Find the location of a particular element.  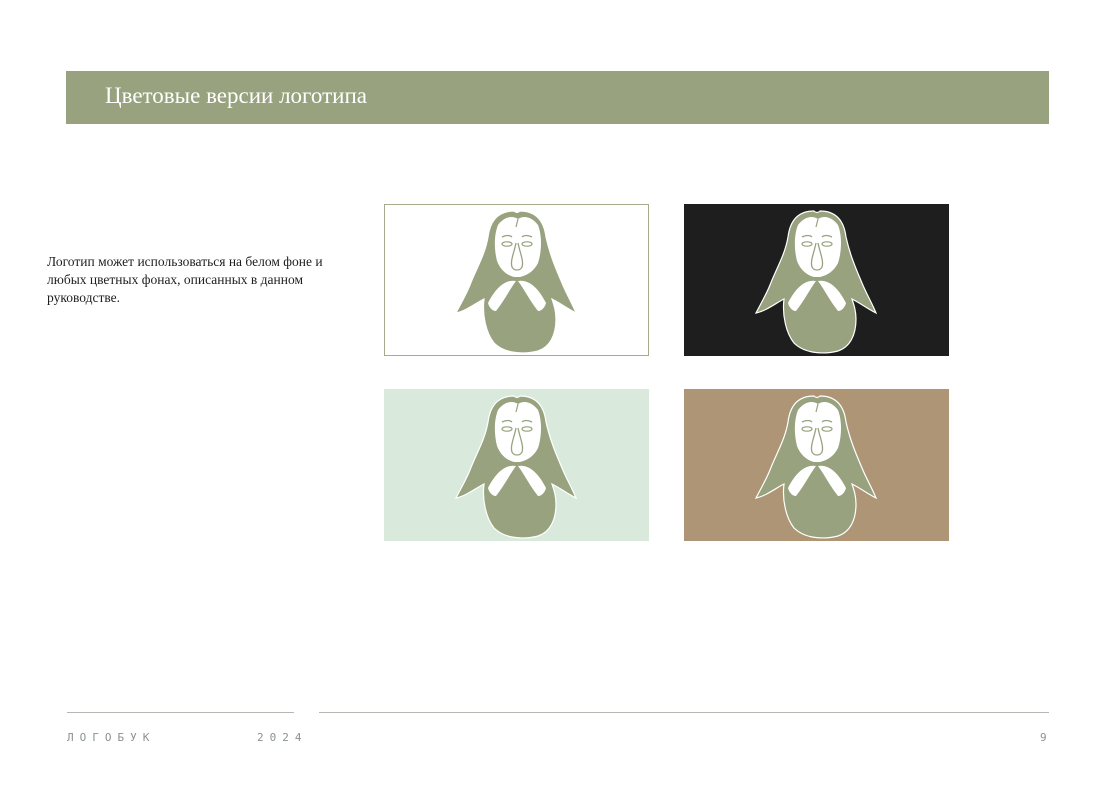

footer-year: 2024 is located at coordinates (282, 737).